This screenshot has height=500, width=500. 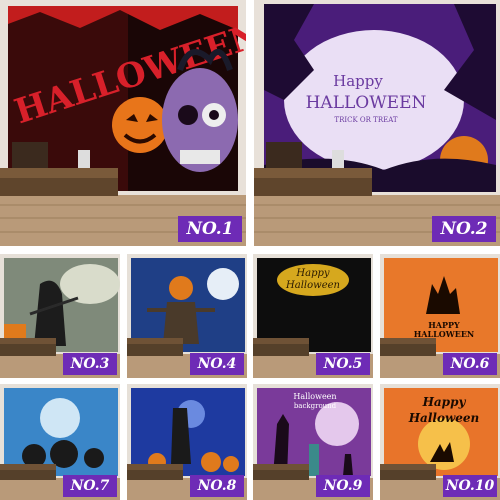 What do you see at coordinates (314, 396) in the screenshot?
I see `tile-9-art-title: Halloween` at bounding box center [314, 396].